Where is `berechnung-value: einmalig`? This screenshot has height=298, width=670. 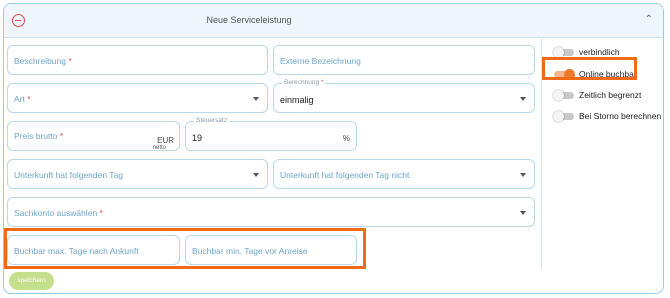 berechnung-value: einmalig is located at coordinates (297, 100).